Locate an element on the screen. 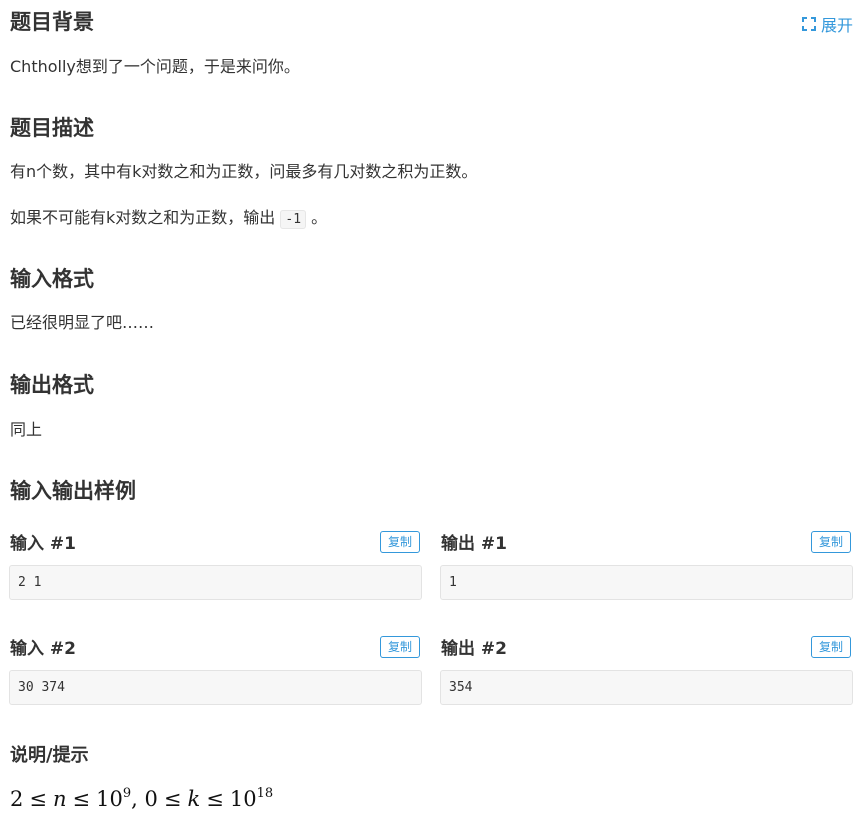  math-b-exp: 9 is located at coordinates (127, 793).